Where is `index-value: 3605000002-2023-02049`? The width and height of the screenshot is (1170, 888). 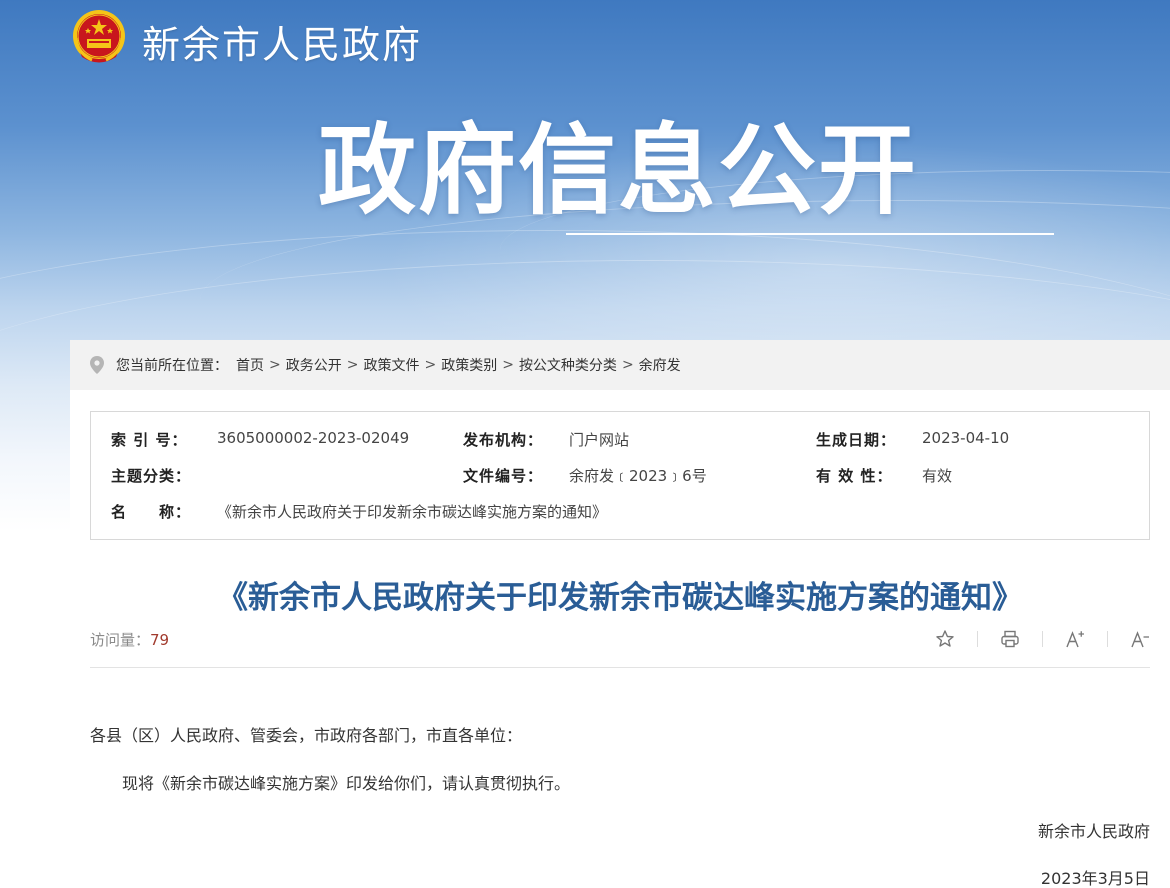 index-value: 3605000002-2023-02049 is located at coordinates (313, 438).